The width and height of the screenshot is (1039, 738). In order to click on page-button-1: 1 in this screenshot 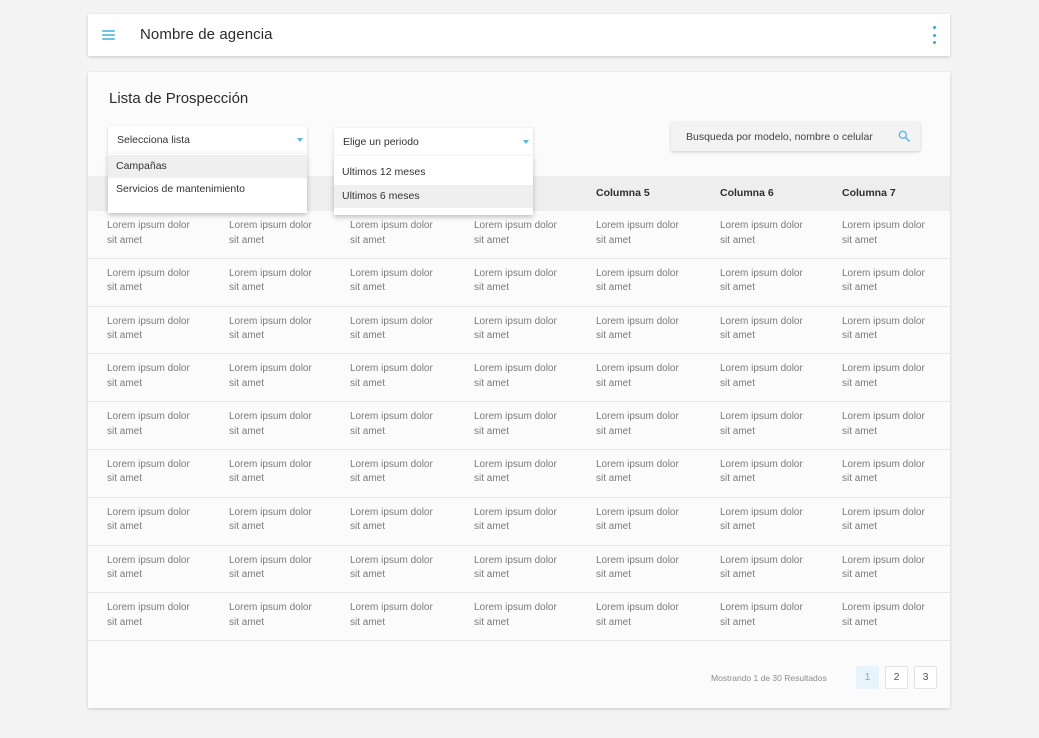, I will do `click(867, 677)`.